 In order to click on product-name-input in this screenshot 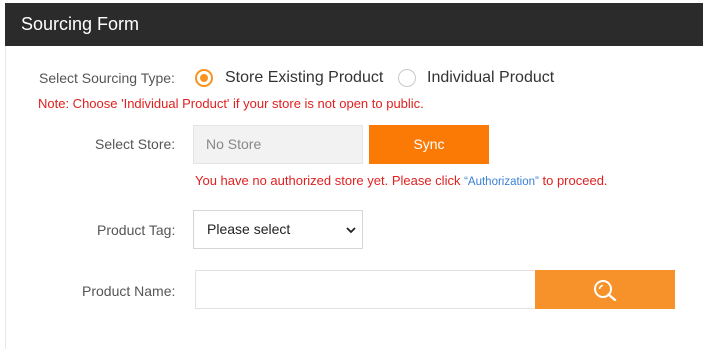, I will do `click(365, 289)`.